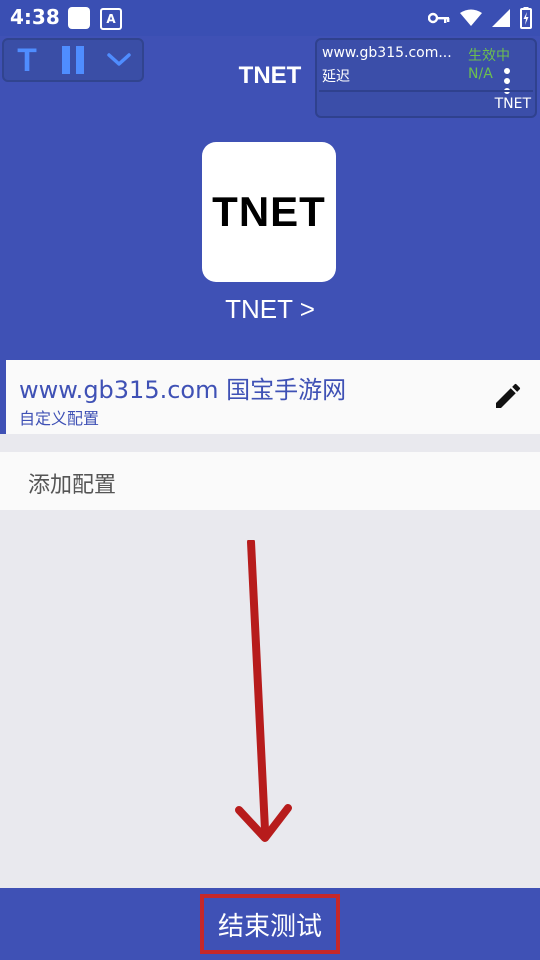  What do you see at coordinates (508, 396) in the screenshot?
I see `edit-icon` at bounding box center [508, 396].